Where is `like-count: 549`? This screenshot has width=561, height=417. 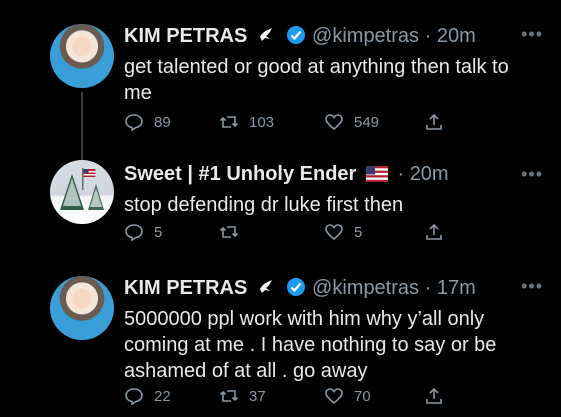 like-count: 549 is located at coordinates (367, 122).